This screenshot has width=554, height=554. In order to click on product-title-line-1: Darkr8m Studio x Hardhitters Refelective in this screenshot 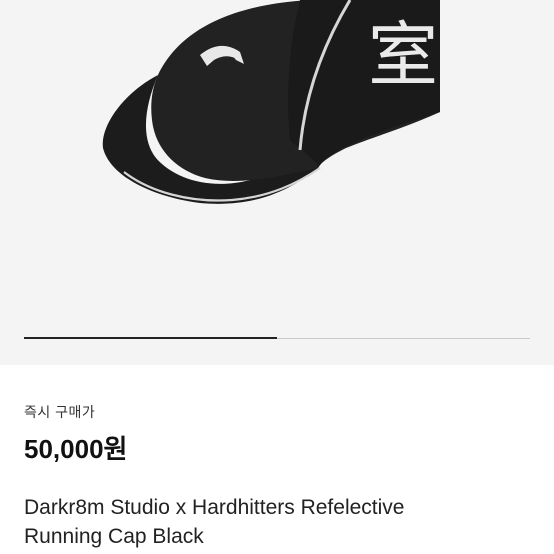, I will do `click(214, 507)`.